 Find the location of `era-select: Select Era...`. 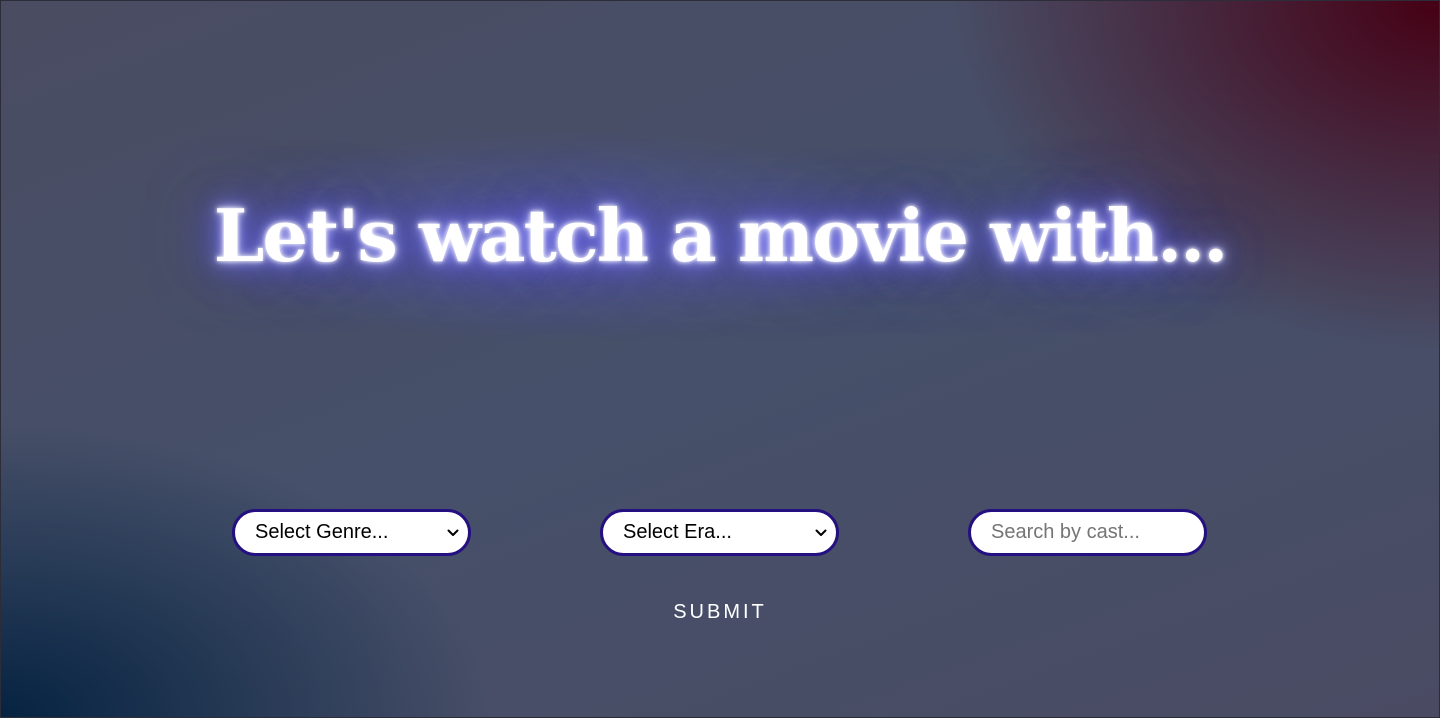

era-select: Select Era... is located at coordinates (719, 532).